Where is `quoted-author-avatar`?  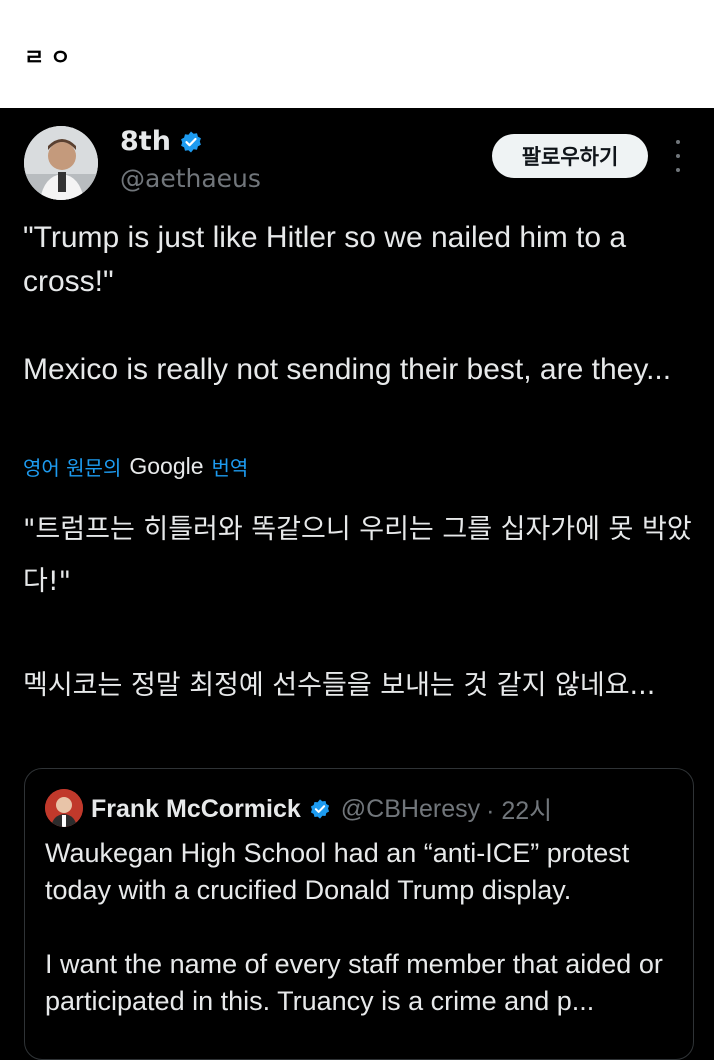
quoted-author-avatar is located at coordinates (64, 808).